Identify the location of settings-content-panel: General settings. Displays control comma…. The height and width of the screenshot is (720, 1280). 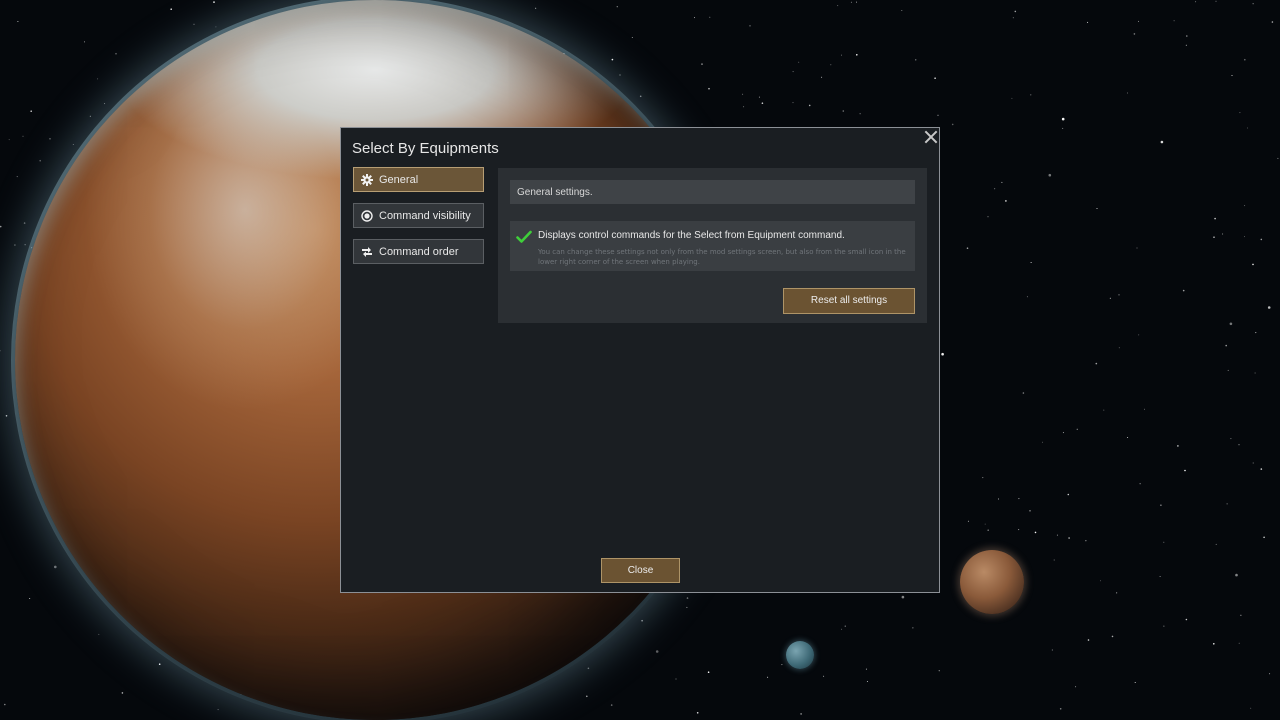
(712, 245).